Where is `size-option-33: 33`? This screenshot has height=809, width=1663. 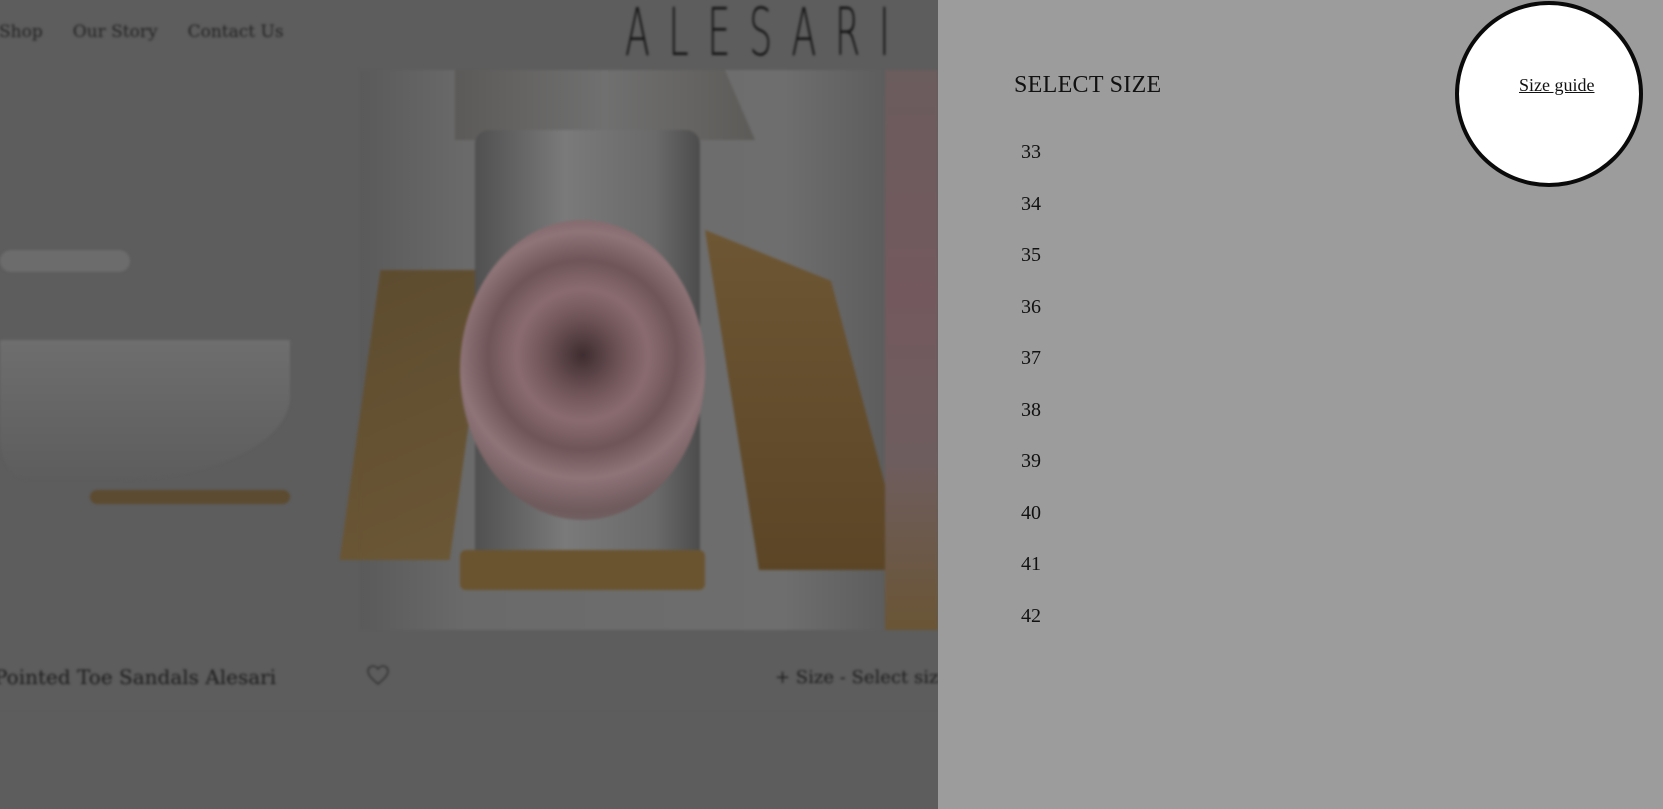
size-option-33: 33 is located at coordinates (1031, 164).